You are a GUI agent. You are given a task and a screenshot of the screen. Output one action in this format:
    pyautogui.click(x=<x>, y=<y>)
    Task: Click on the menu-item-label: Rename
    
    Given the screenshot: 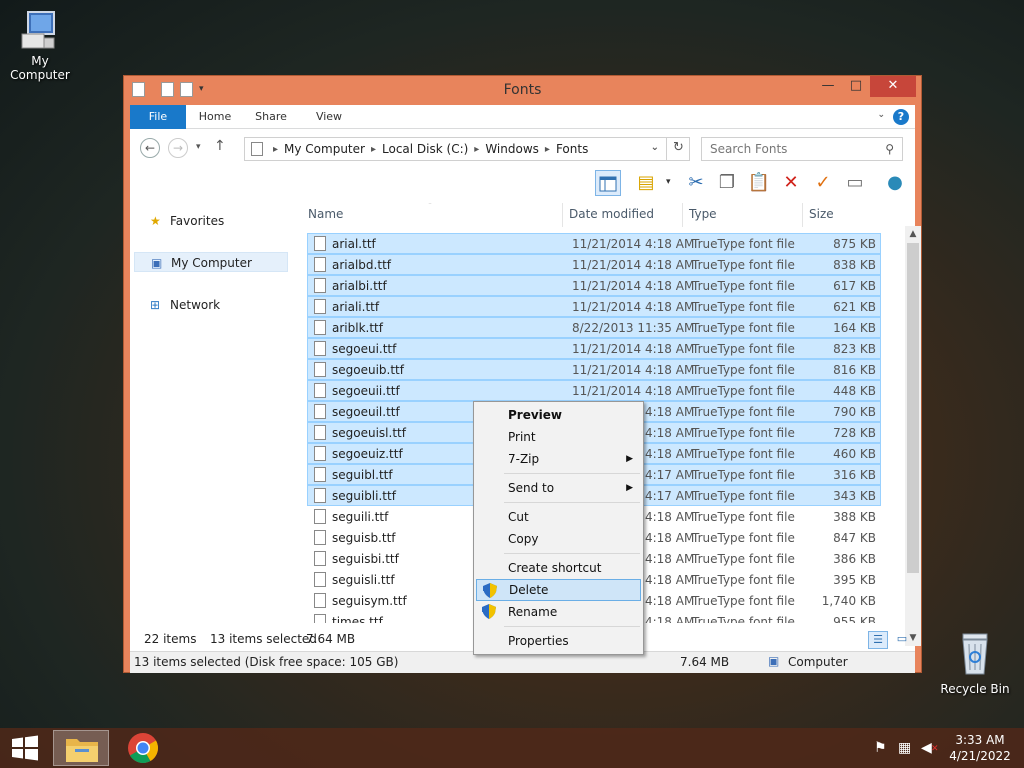 What is the action you would take?
    pyautogui.click(x=533, y=612)
    